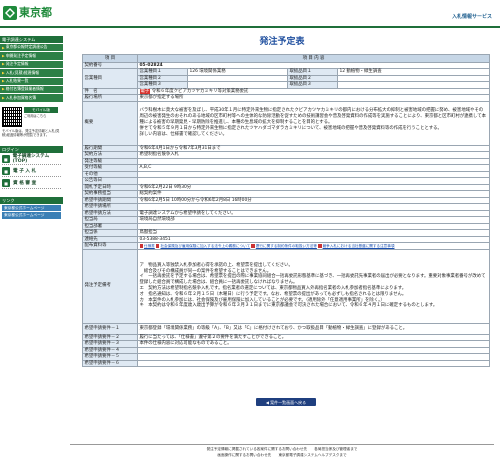 This screenshot has height=473, width=500. Describe the element at coordinates (6, 183) in the screenshot. I see `qualification-icon: ■` at that location.